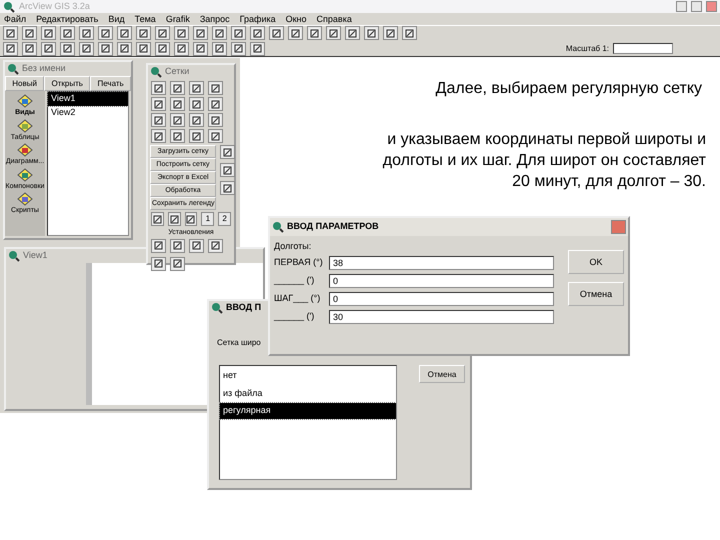 The image size is (720, 540). I want to click on list-item: View1, so click(88, 99).